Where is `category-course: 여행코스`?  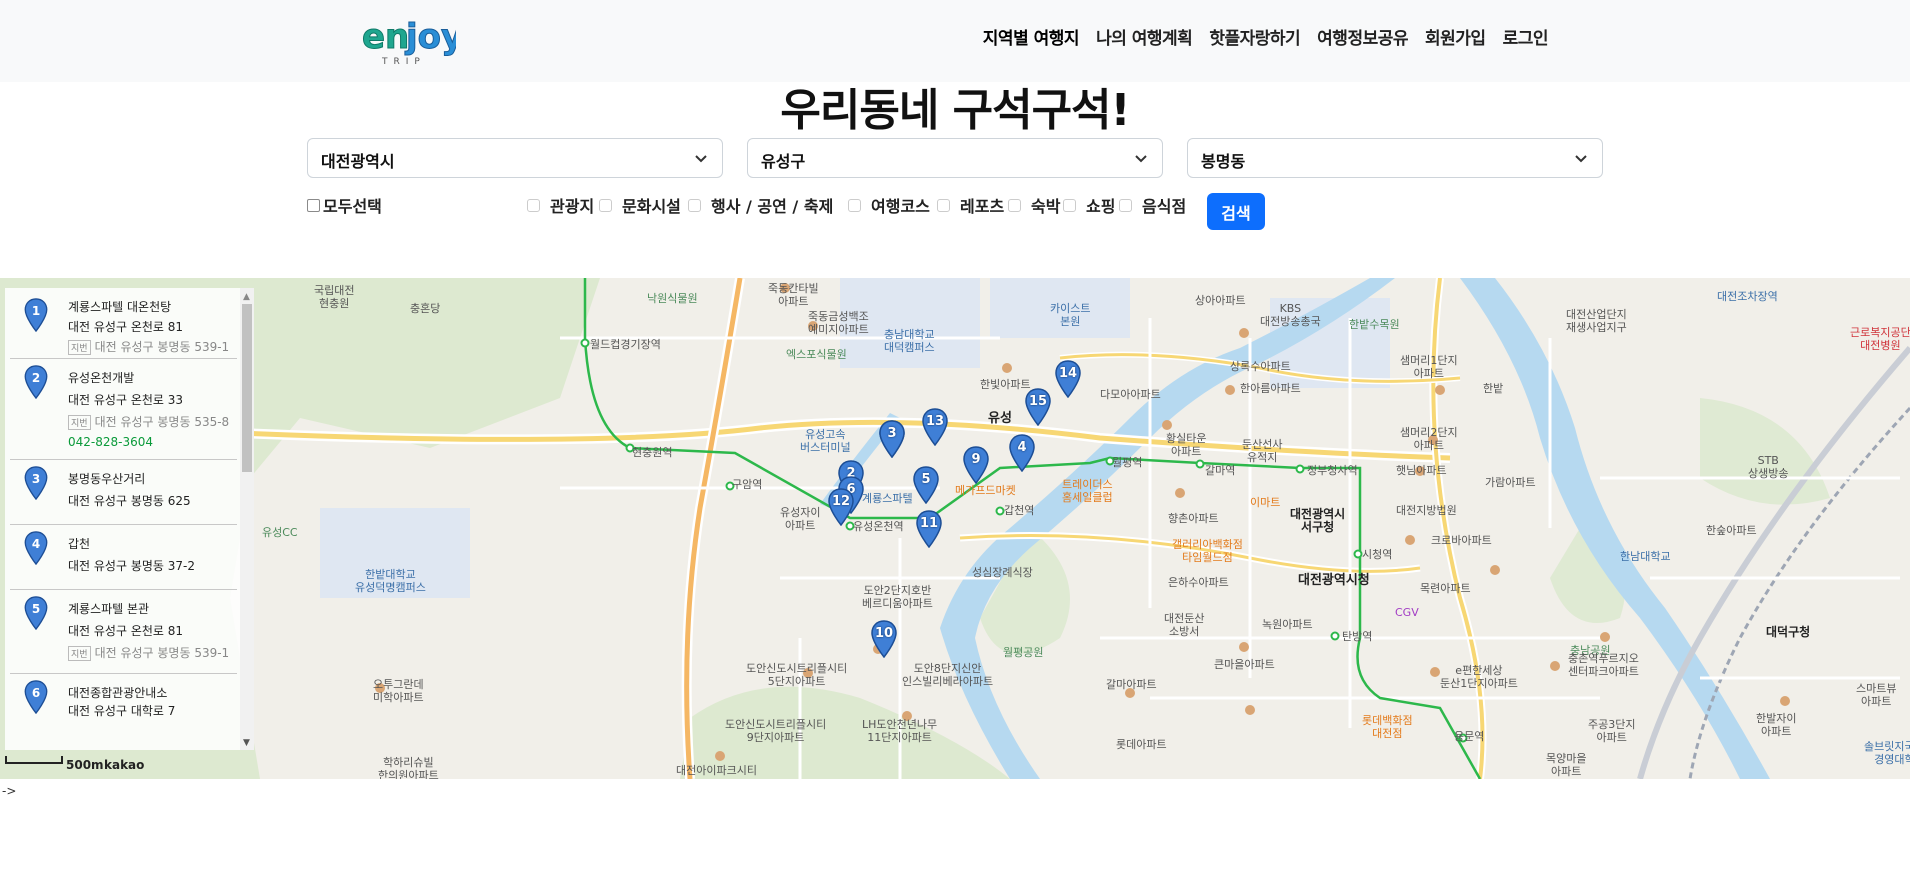 category-course: 여행코스 is located at coordinates (889, 205).